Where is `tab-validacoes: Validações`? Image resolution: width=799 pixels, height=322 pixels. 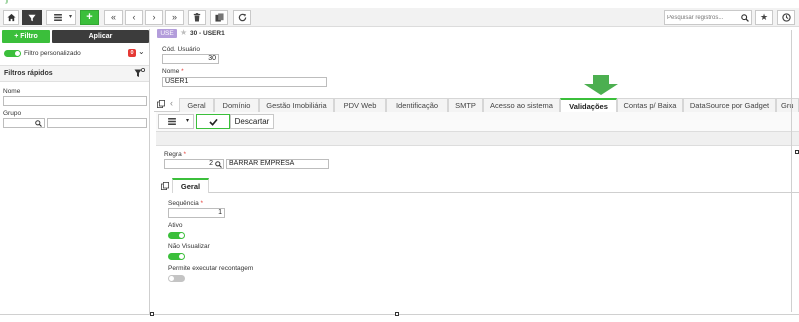
tab-validacoes: Validações is located at coordinates (588, 105).